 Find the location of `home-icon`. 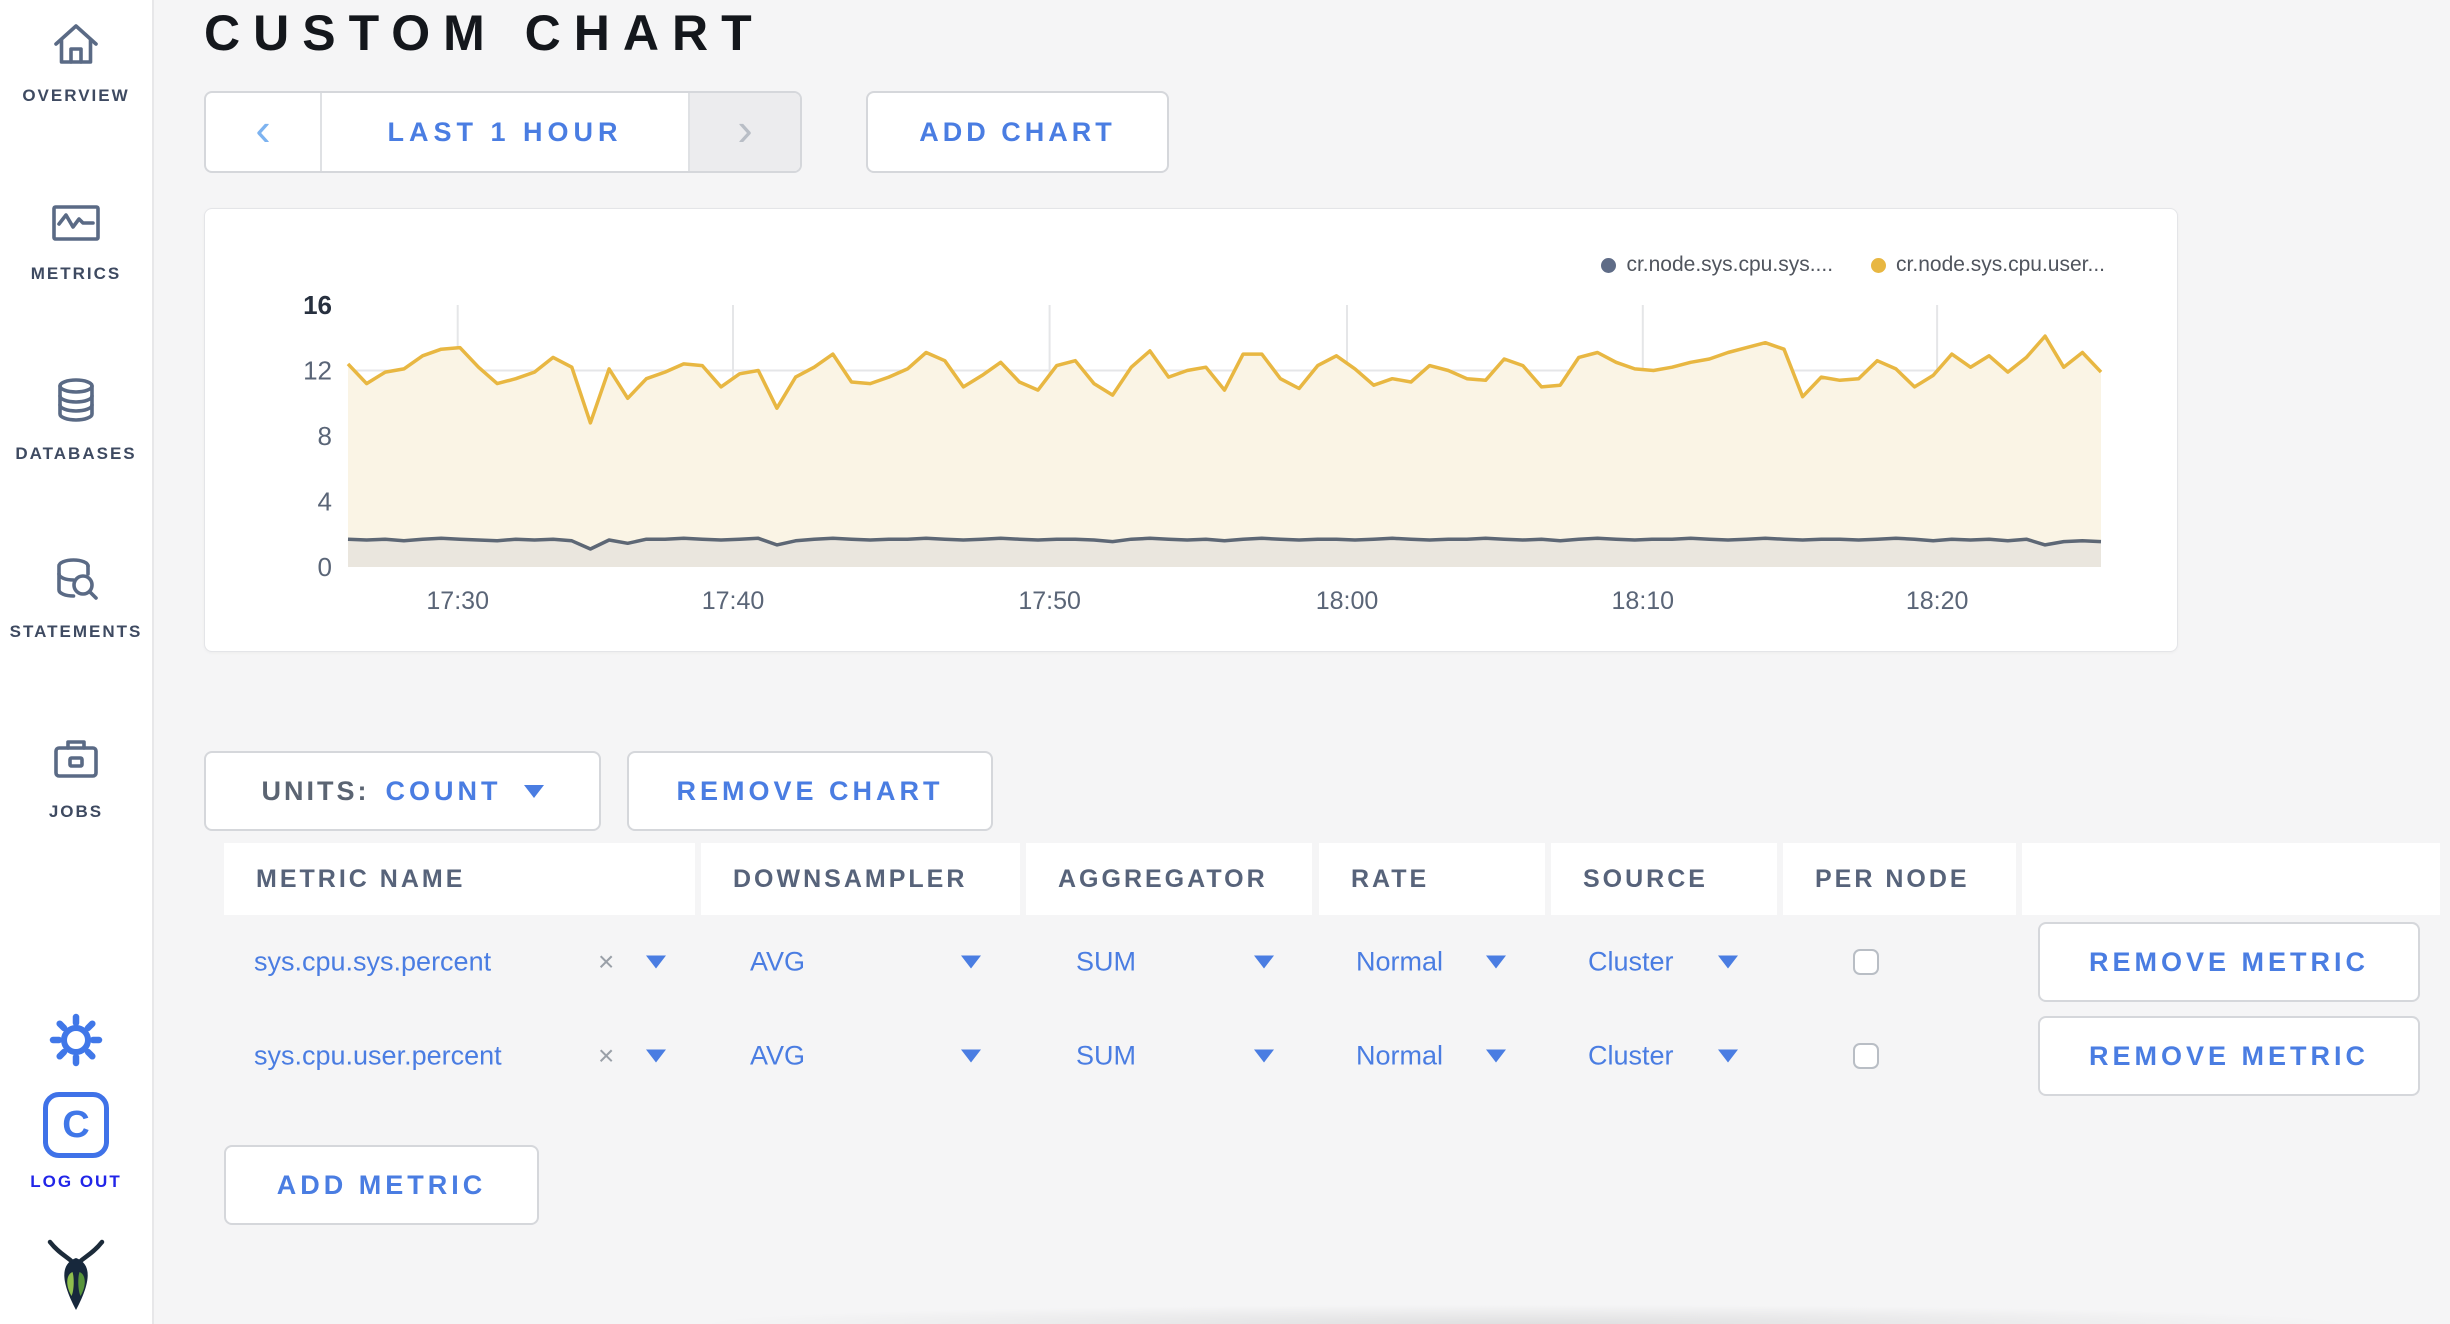

home-icon is located at coordinates (76, 45).